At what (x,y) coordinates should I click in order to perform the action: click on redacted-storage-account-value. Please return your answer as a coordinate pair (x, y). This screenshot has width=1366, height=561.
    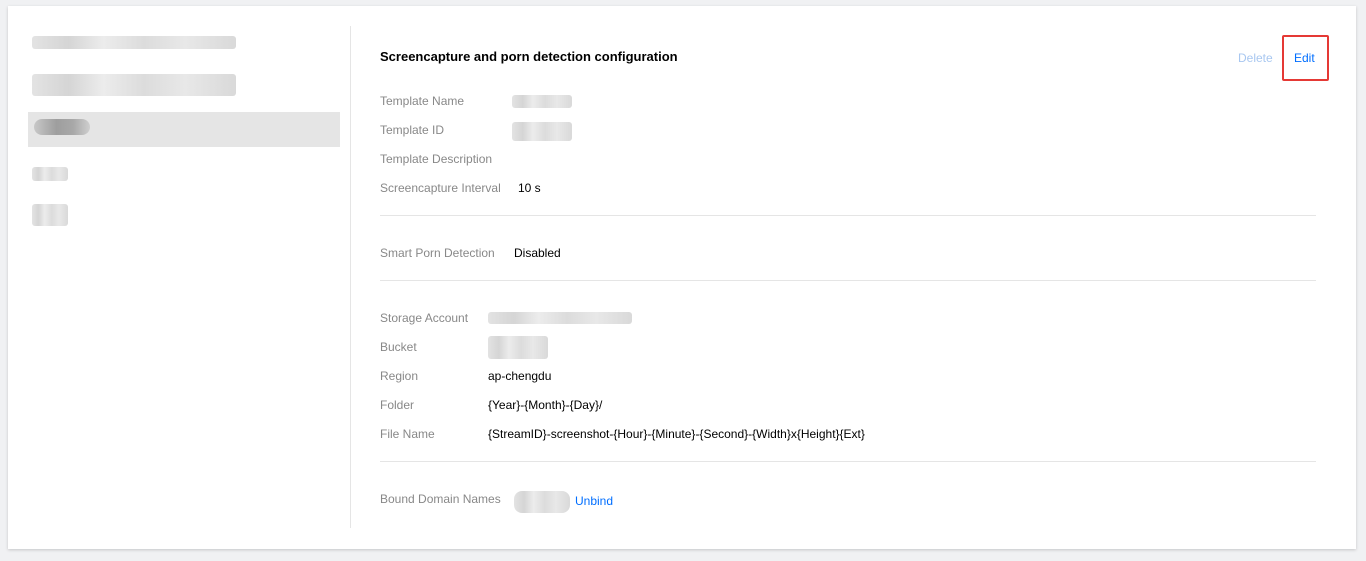
    Looking at the image, I should click on (560, 318).